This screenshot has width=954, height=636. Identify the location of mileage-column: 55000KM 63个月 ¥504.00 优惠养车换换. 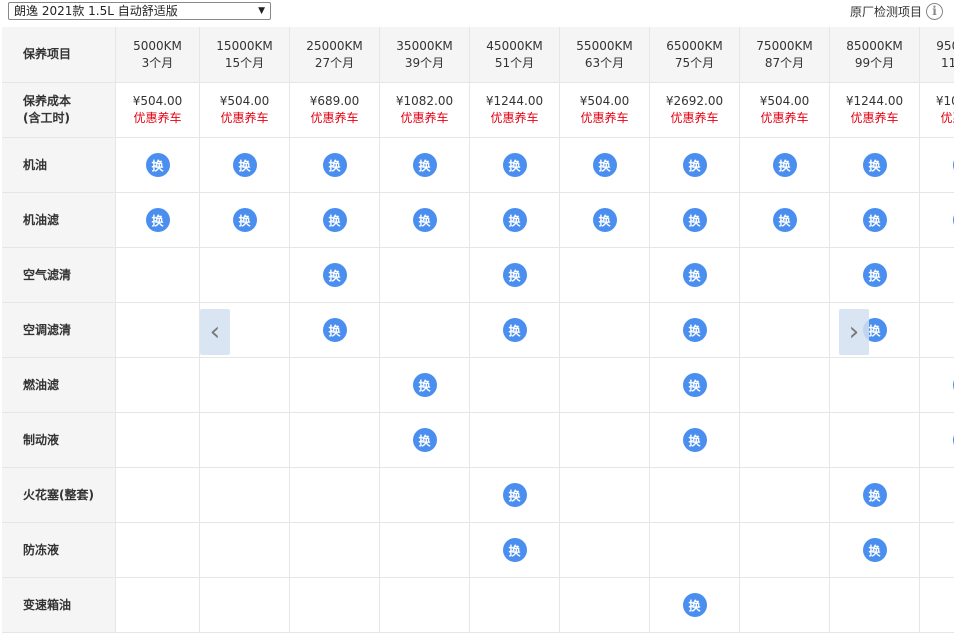
(605, 331).